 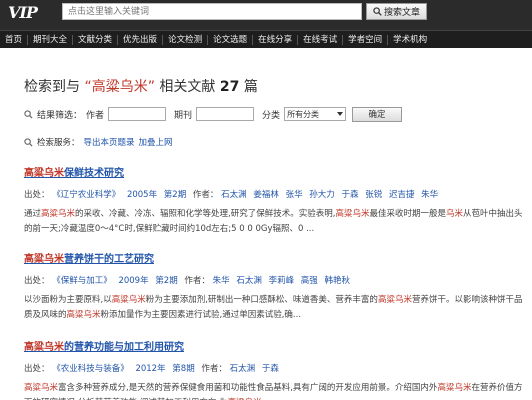 I want to click on journal-link: 《农业科技与装备》, so click(x=90, y=369).